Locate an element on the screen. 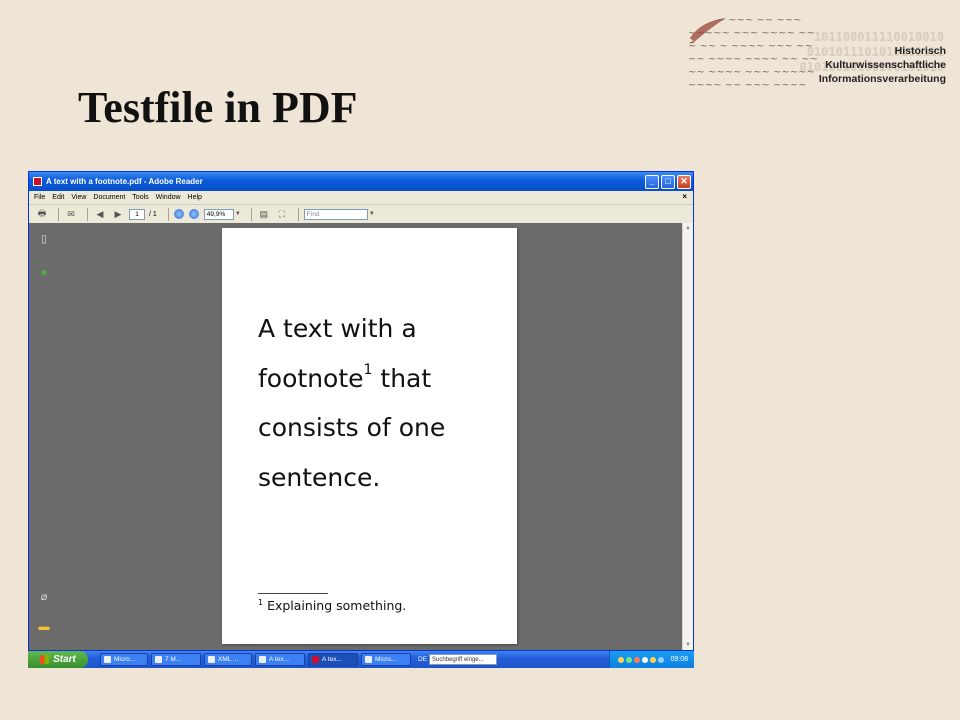 The width and height of the screenshot is (960, 720). menu-document: Document is located at coordinates (109, 197).